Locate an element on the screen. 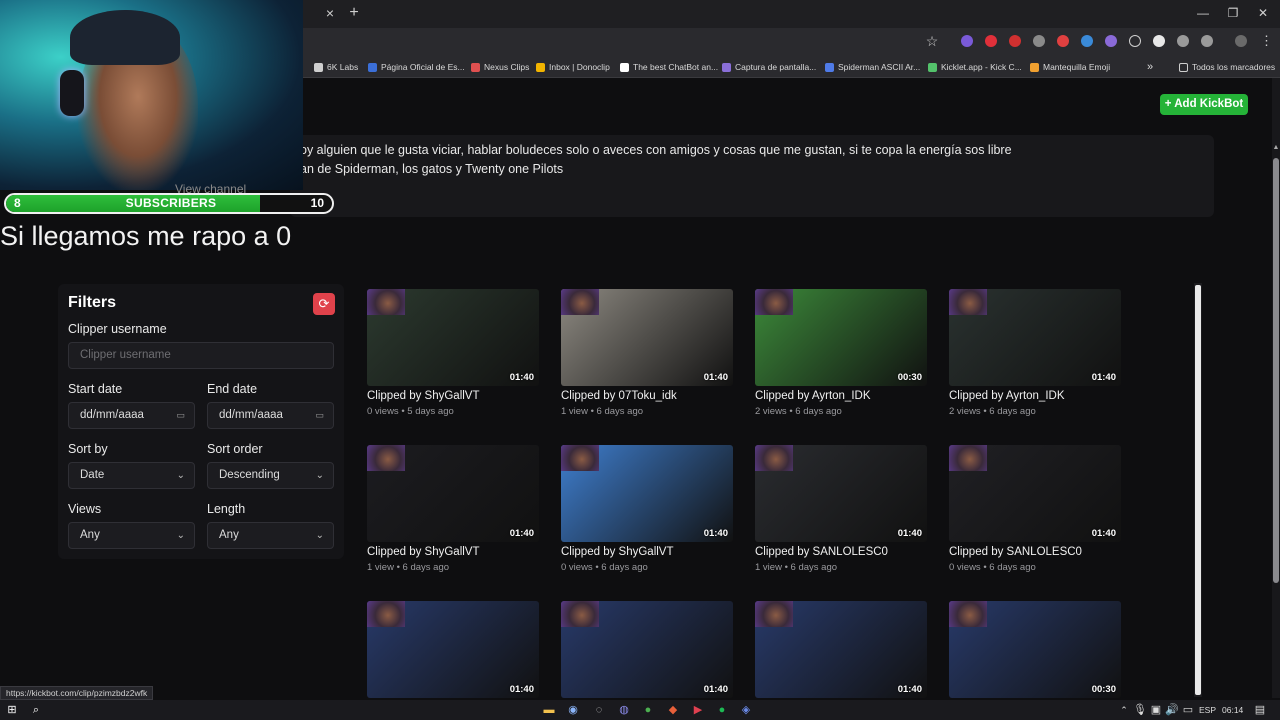 This screenshot has height=720, width=1280. add-kickbot-button: + Add KickBot is located at coordinates (1204, 104).